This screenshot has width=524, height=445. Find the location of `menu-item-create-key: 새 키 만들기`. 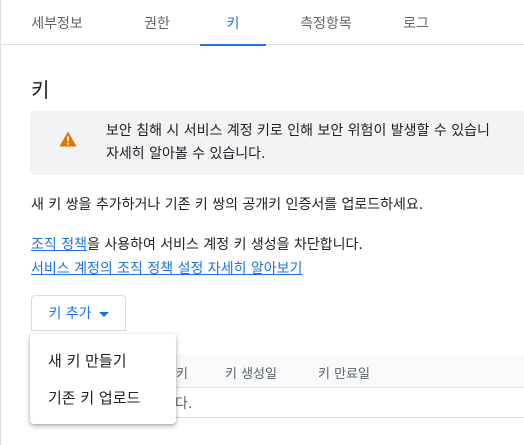

menu-item-create-key: 새 키 만들기 is located at coordinates (103, 360).